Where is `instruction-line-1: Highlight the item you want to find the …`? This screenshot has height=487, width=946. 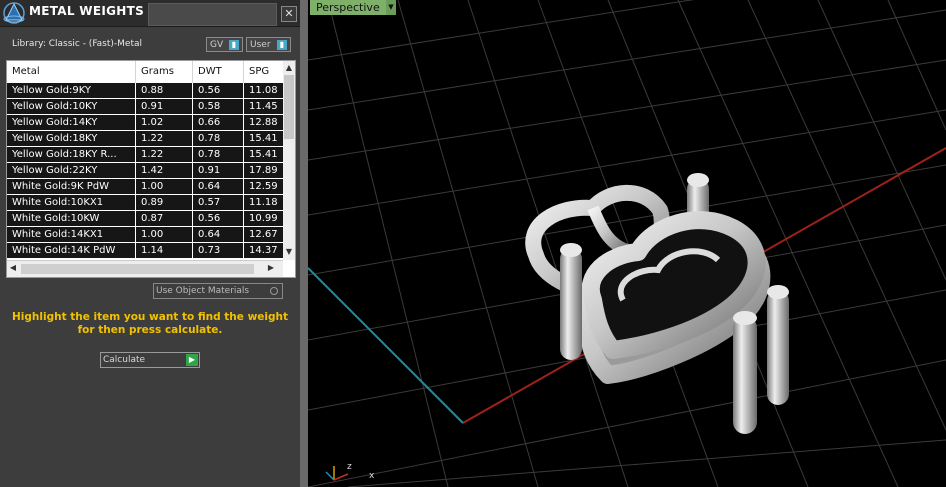 instruction-line-1: Highlight the item you want to find the … is located at coordinates (150, 317).